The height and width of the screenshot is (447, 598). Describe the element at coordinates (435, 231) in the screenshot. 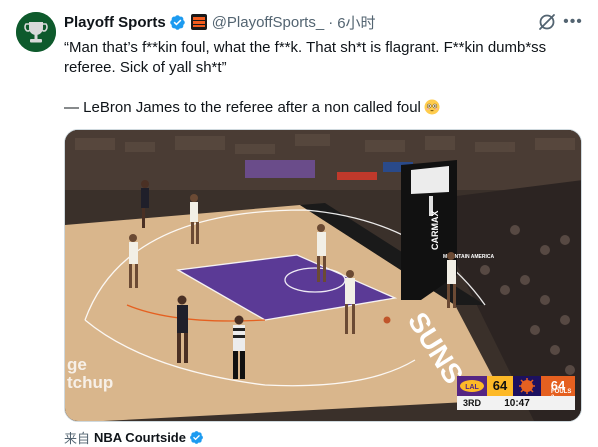

I see `carmax-ad-text: CARMAX` at that location.